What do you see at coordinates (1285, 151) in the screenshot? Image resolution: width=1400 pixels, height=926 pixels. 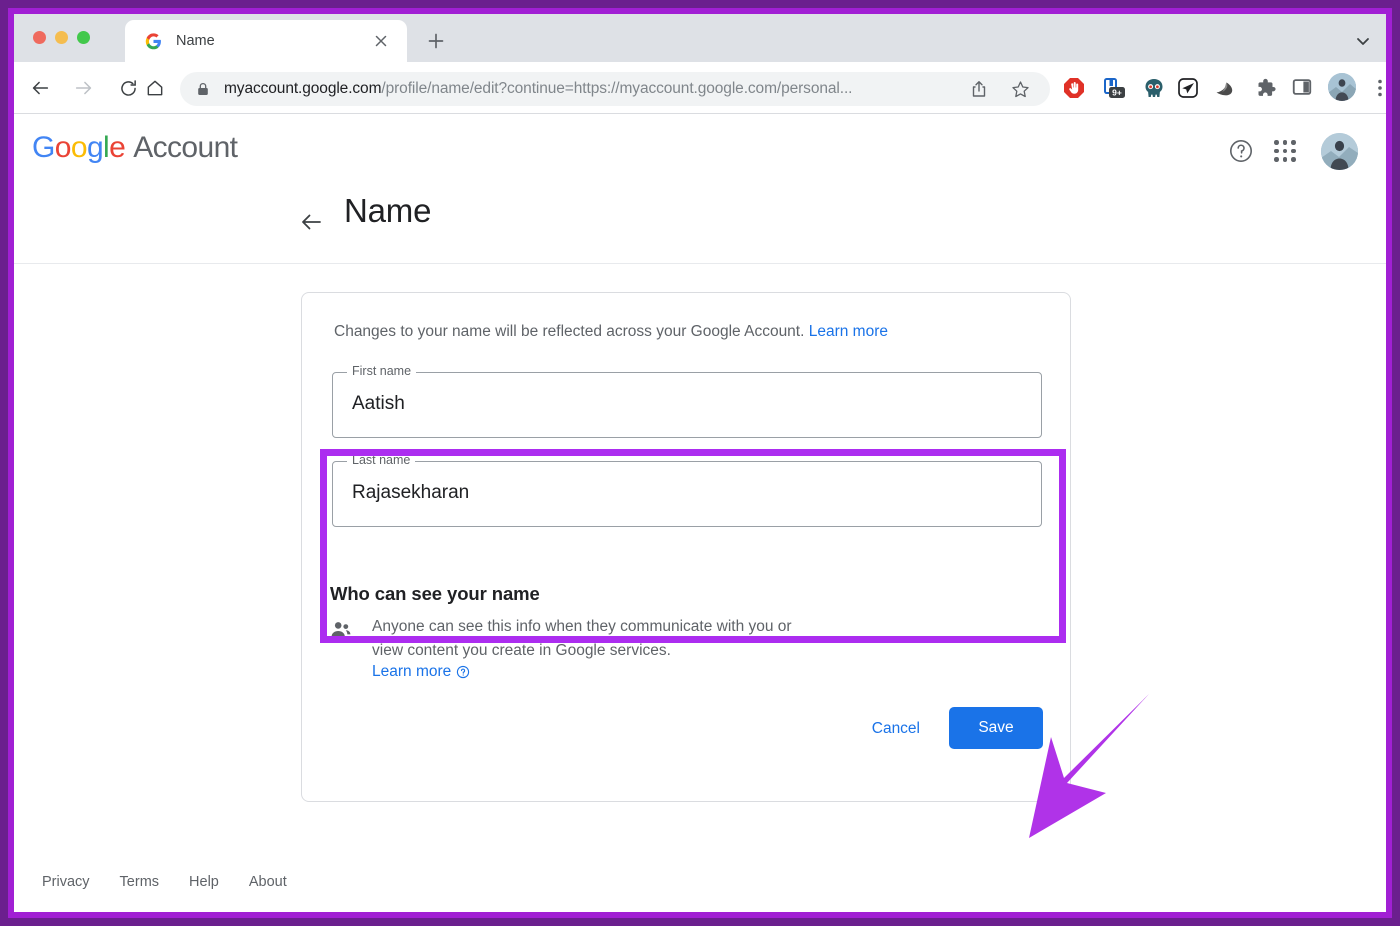 I see `apps-grid-icon` at bounding box center [1285, 151].